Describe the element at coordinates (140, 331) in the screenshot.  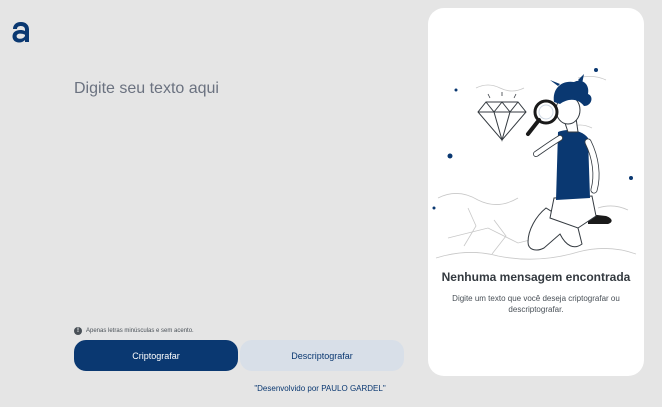
I see `hint-text: Apenas letras minúsculas e sem acento.` at that location.